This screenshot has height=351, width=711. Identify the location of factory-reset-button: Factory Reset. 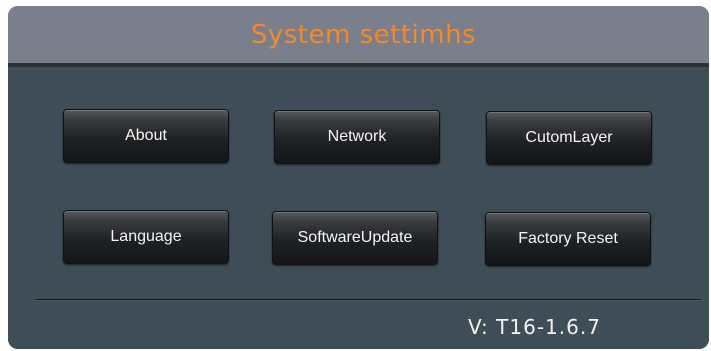
(568, 239).